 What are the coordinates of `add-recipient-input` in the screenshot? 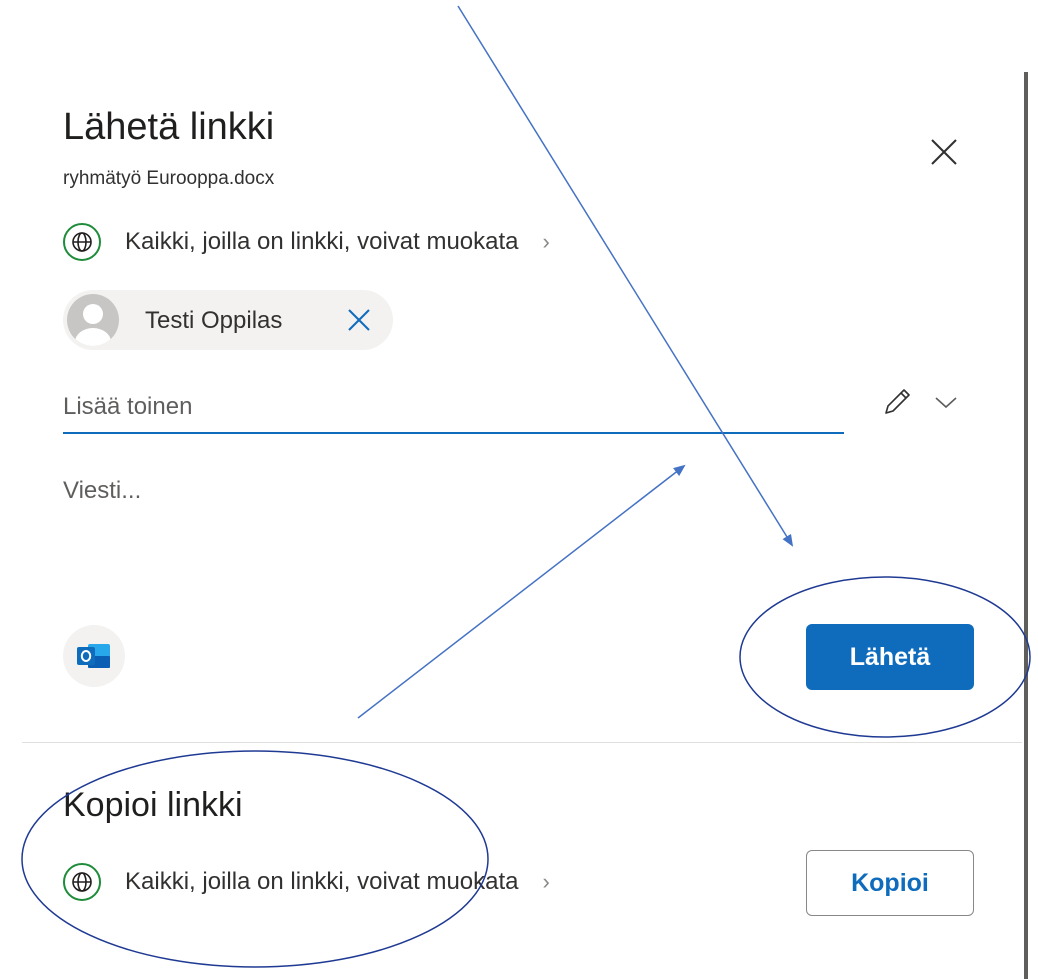 It's located at (453, 408).